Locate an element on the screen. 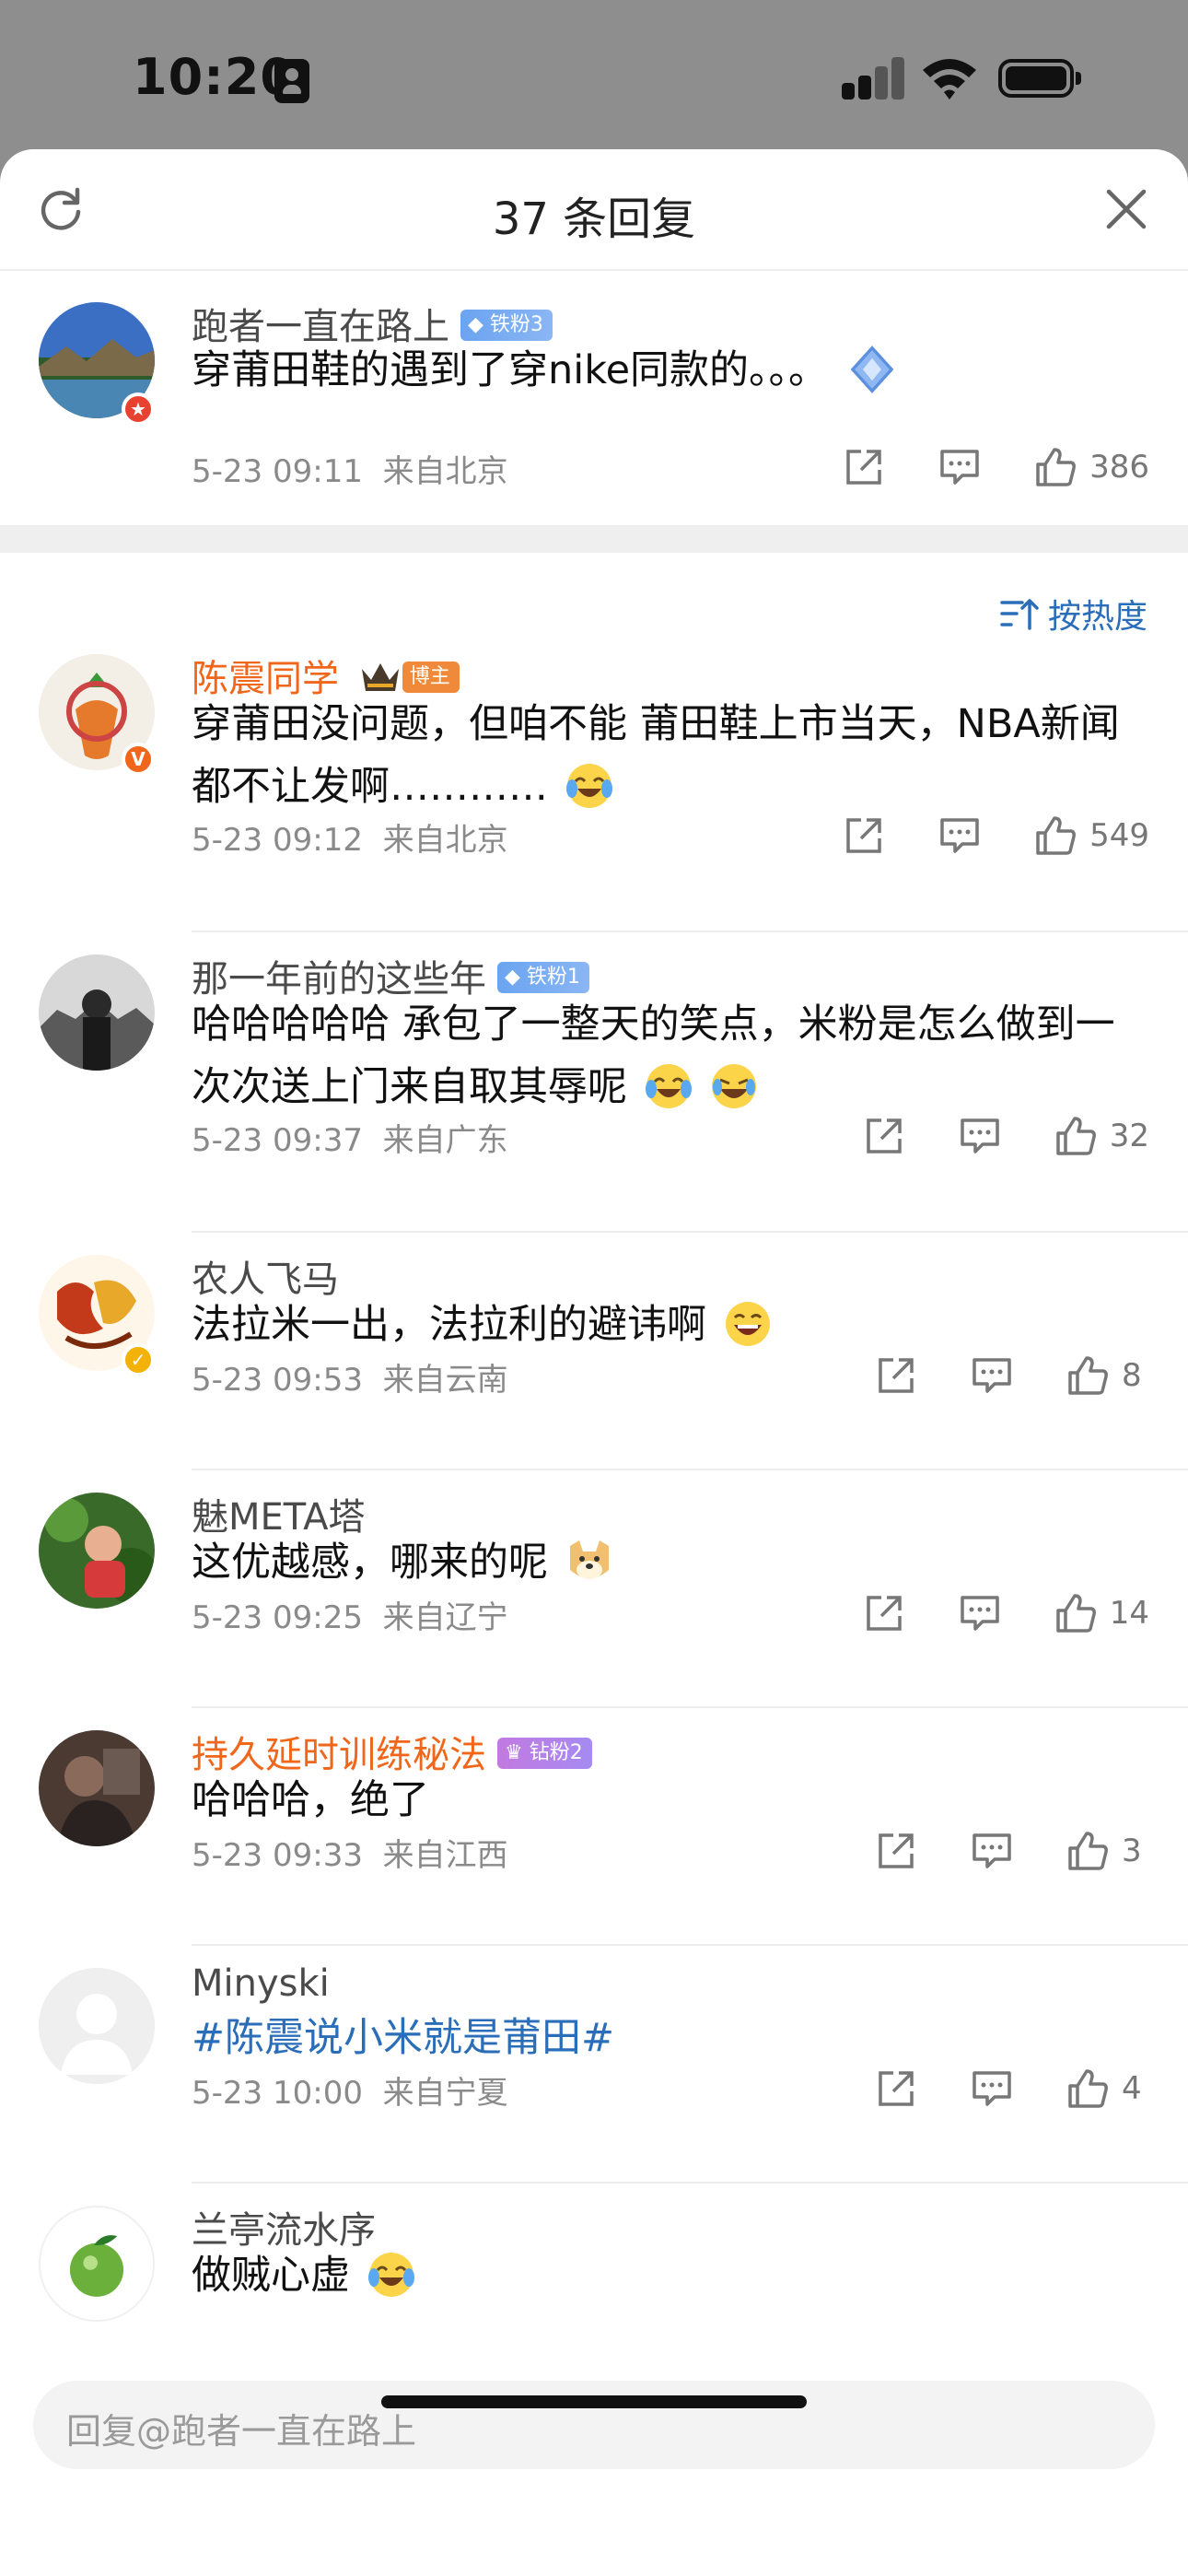 This screenshot has width=1188, height=2576. comment-text-content: 穿莆田鞋的遇到了穿nike同款的。。。 is located at coordinates (510, 370).